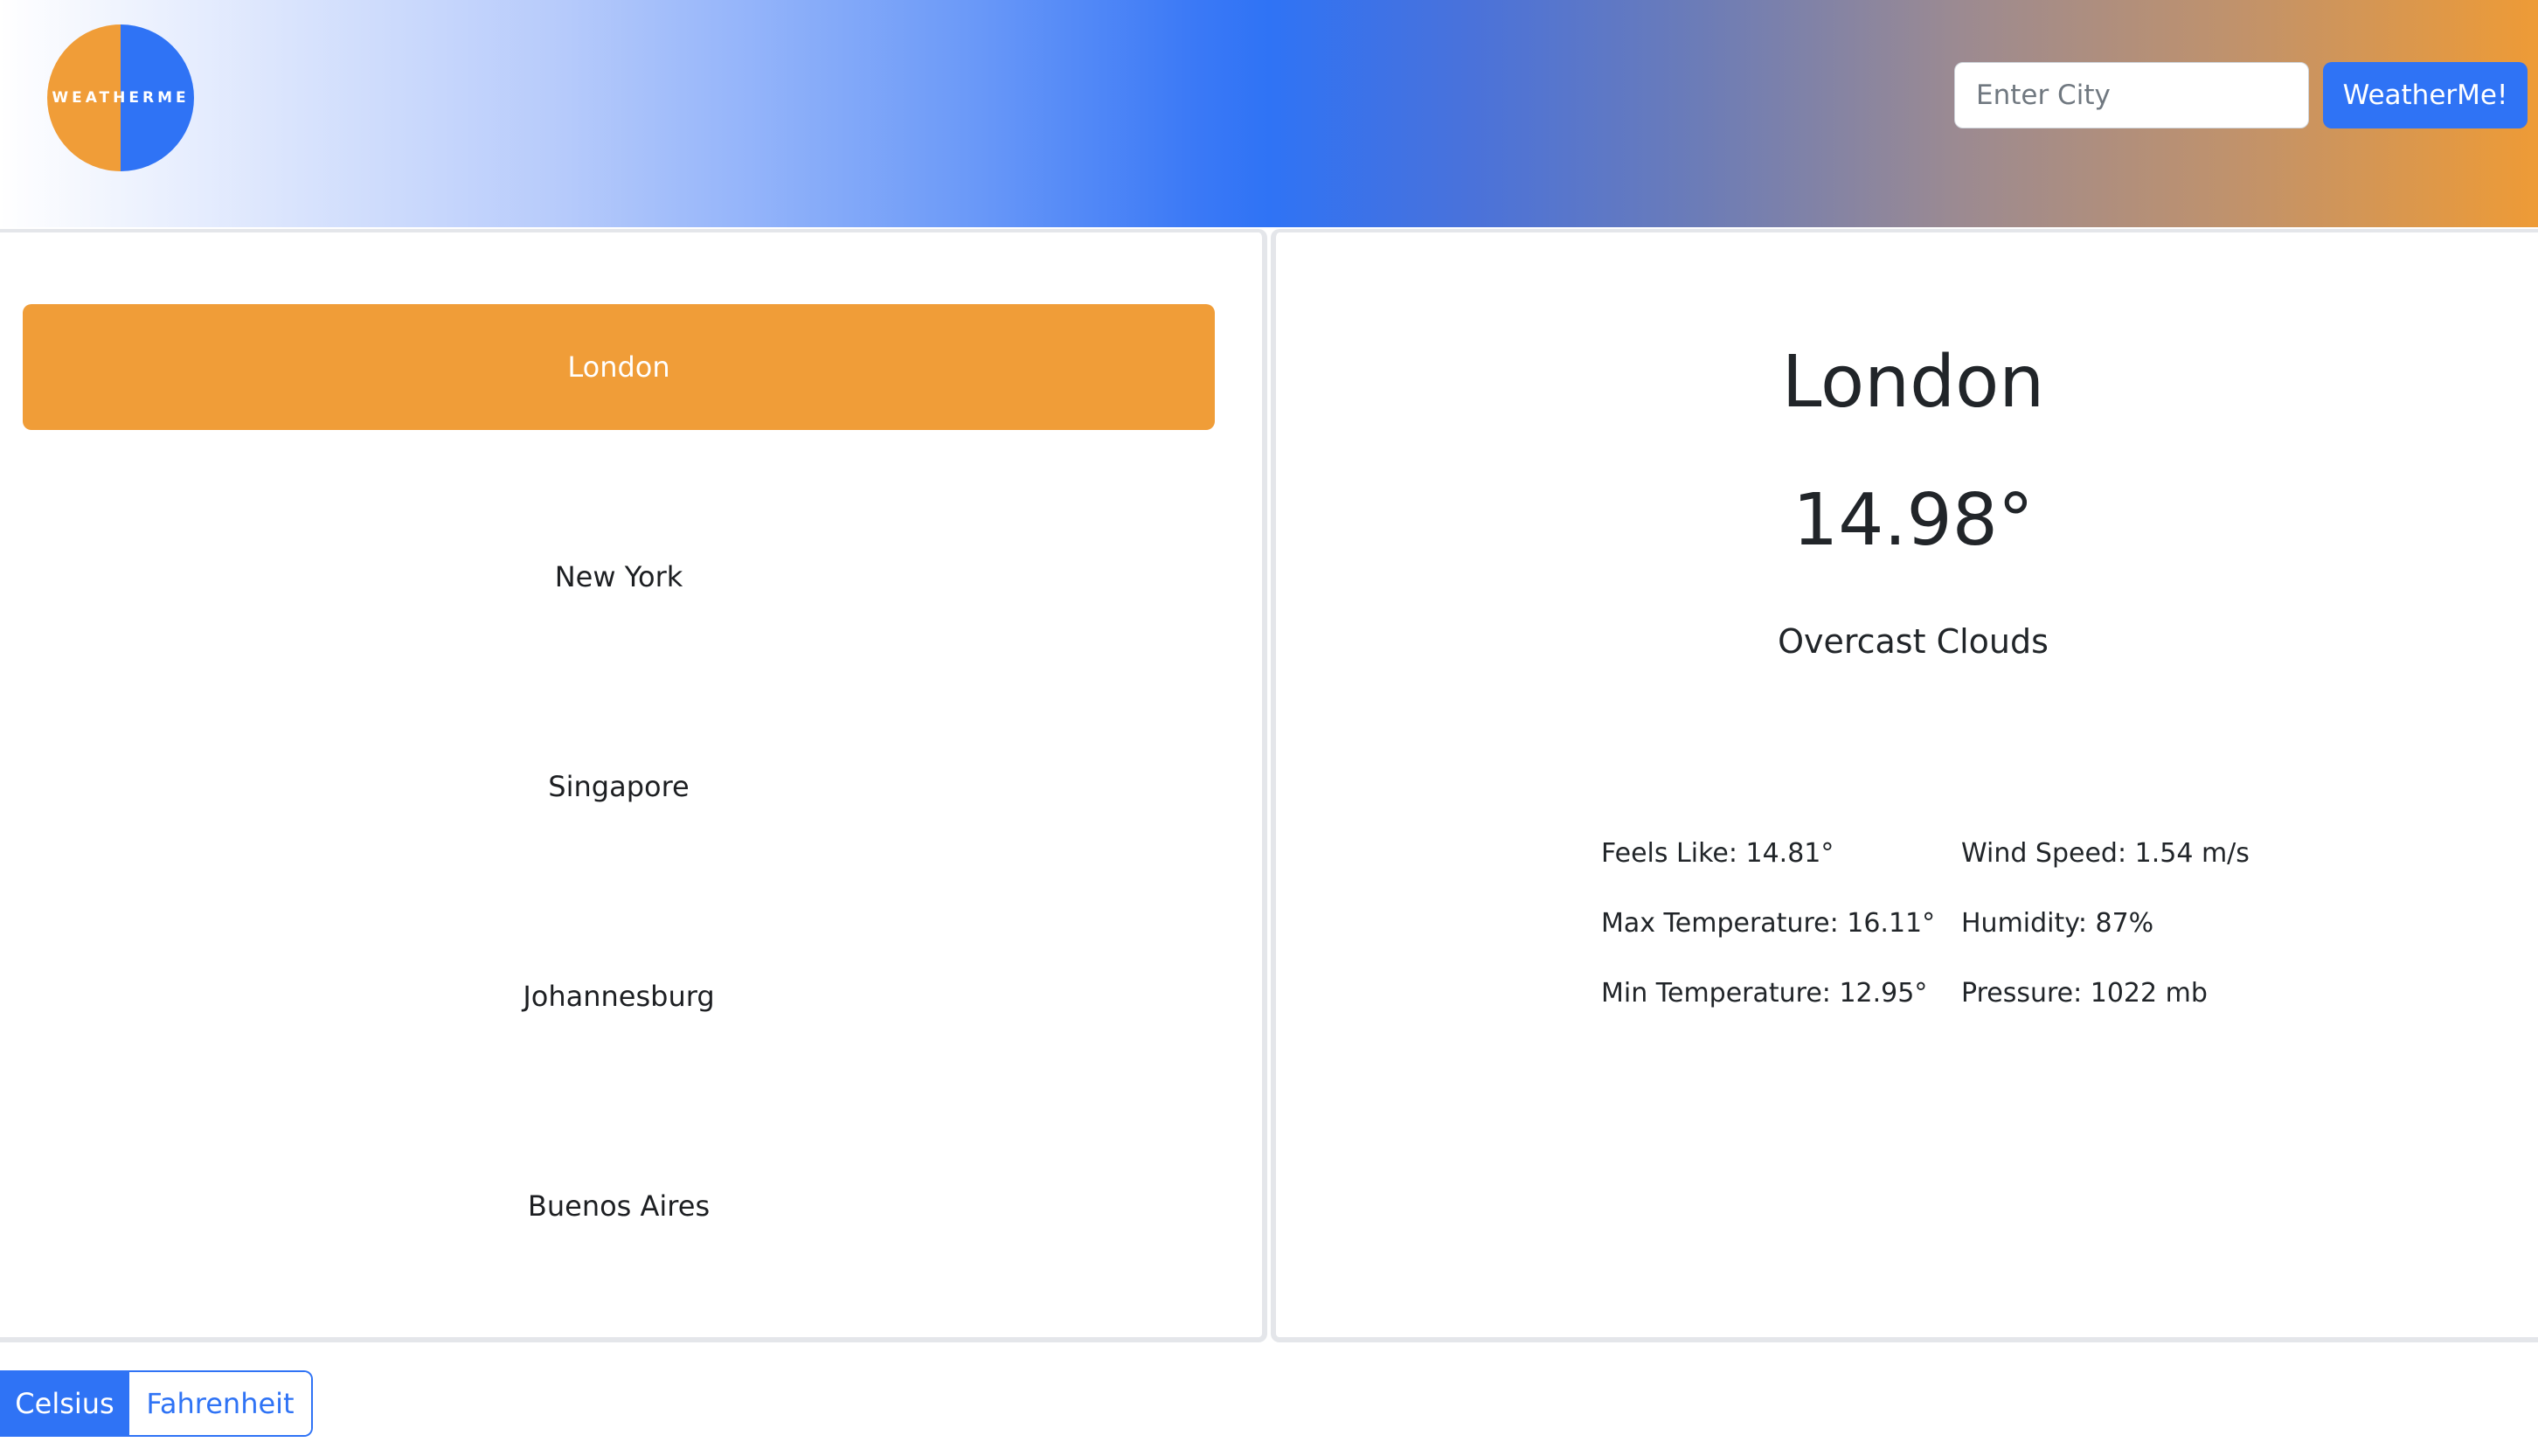 The height and width of the screenshot is (1456, 2538). I want to click on max-temperature-stat: Max Temperature: 16.11°, so click(1769, 923).